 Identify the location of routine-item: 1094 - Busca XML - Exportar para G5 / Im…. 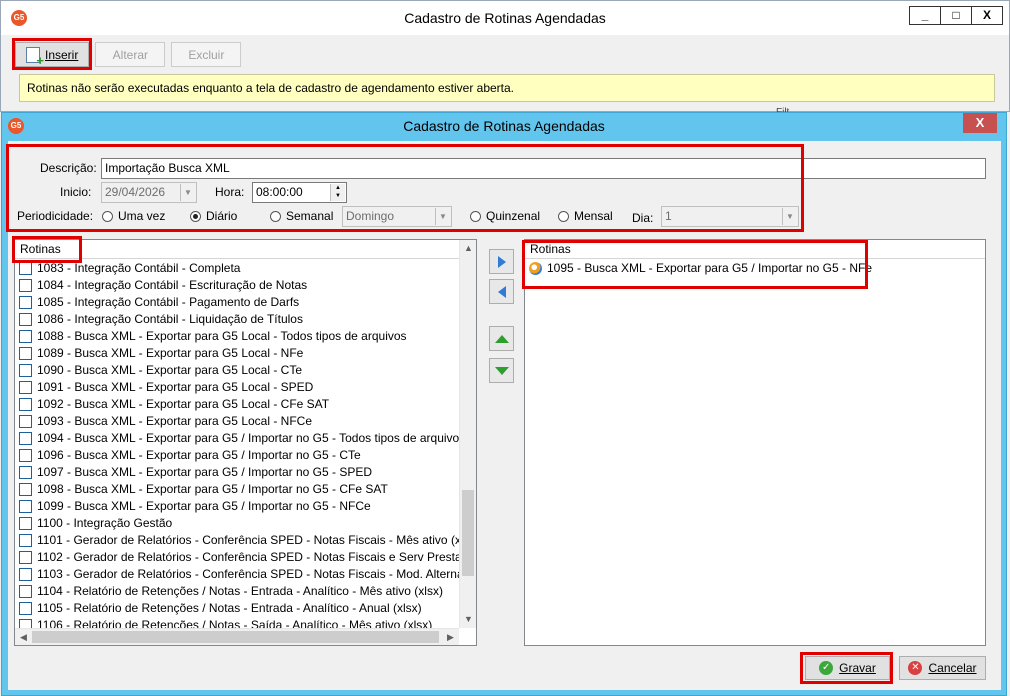
(237, 438).